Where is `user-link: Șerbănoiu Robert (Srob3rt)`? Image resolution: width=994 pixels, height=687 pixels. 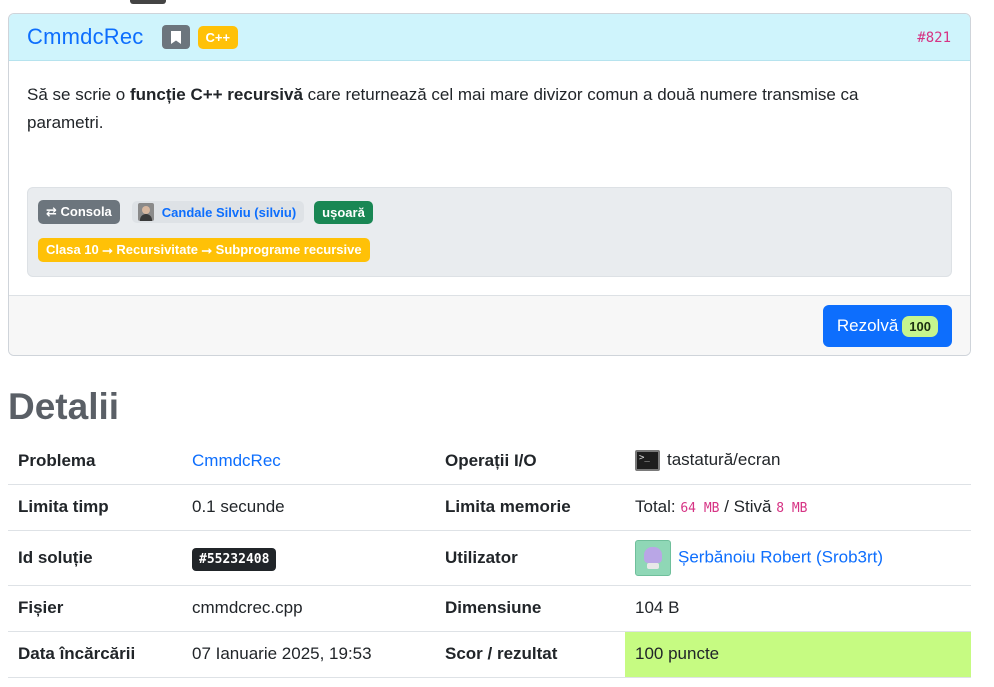 user-link: Șerbănoiu Robert (Srob3rt) is located at coordinates (780, 556).